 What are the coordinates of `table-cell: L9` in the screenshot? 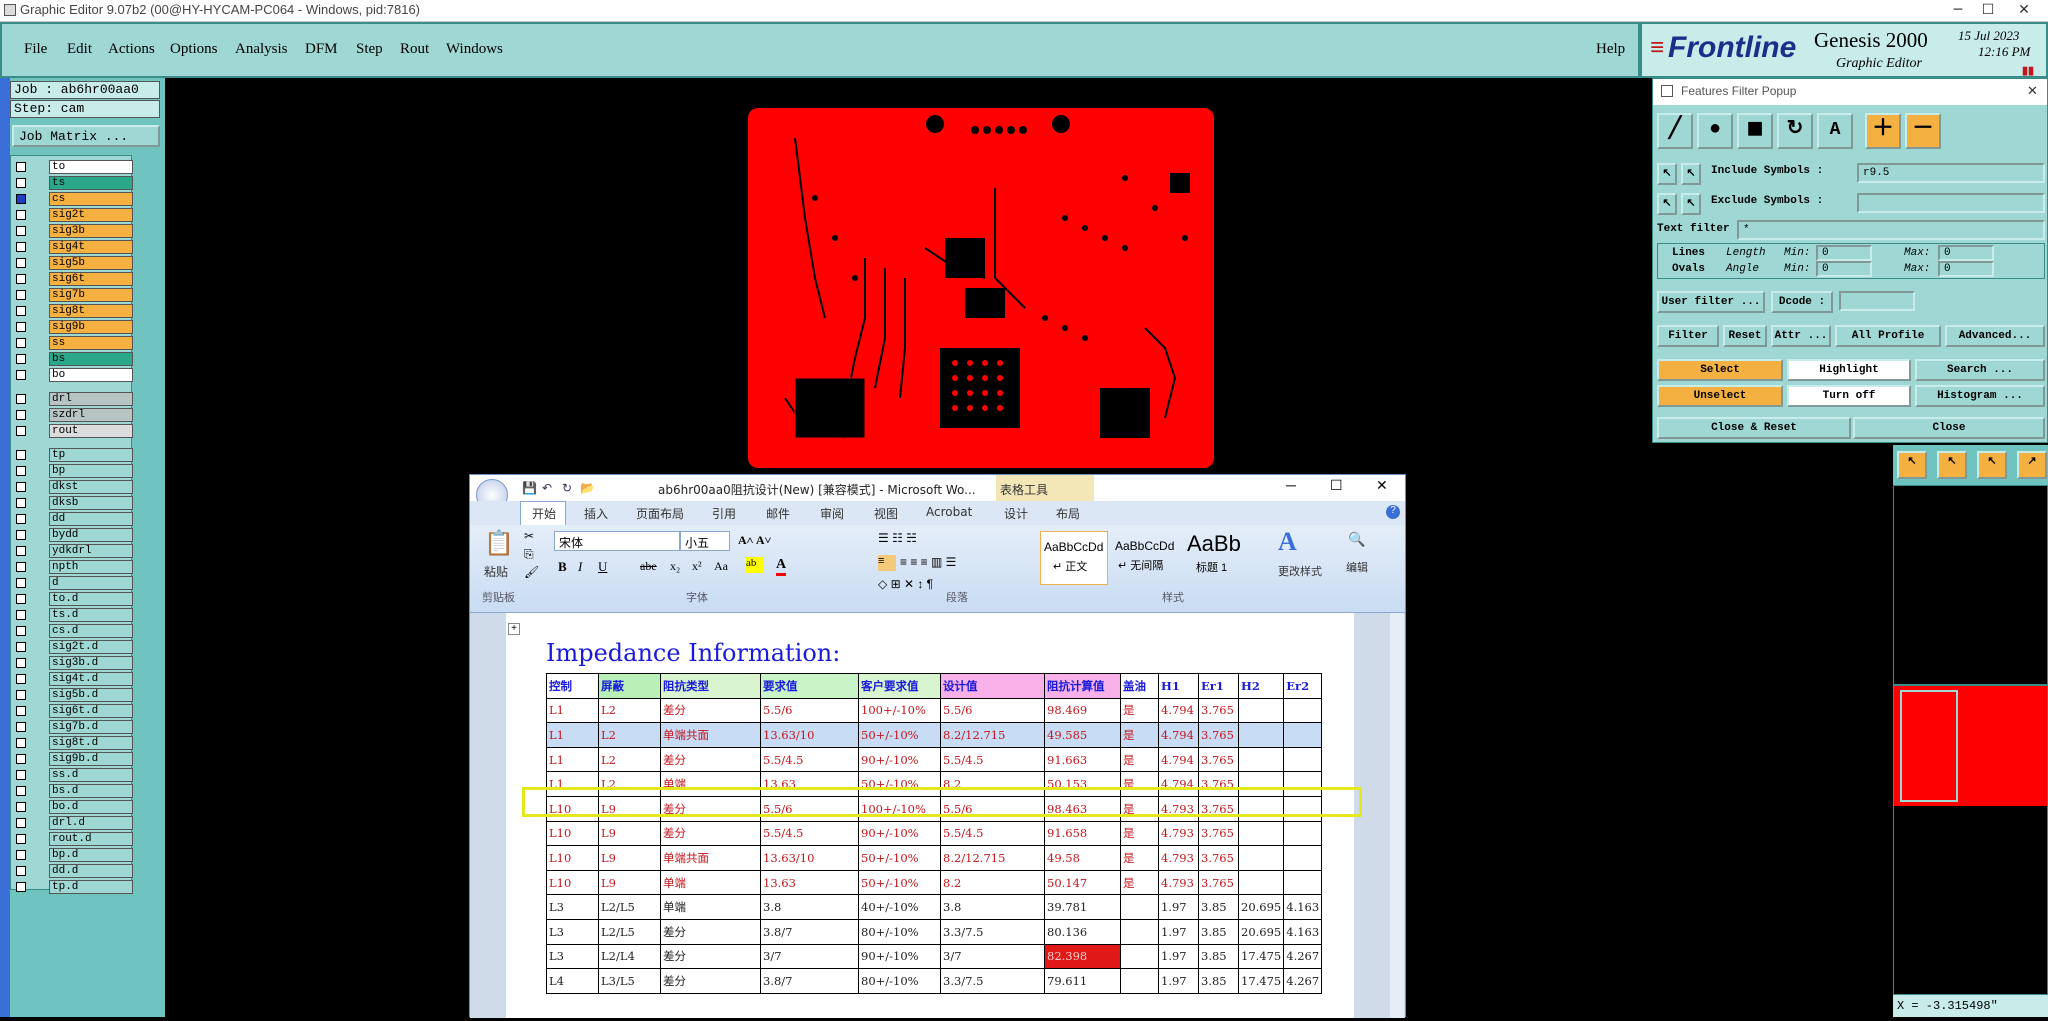 It's located at (629, 833).